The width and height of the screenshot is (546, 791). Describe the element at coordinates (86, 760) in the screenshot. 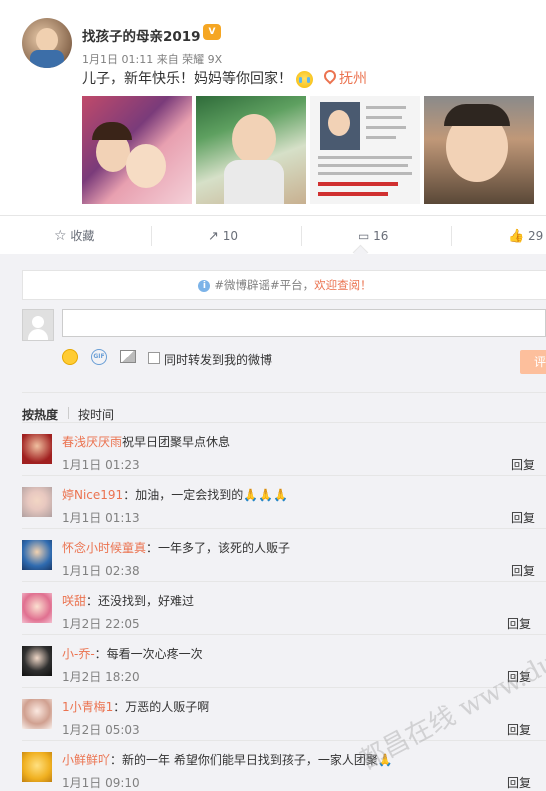

I see `commenter-name: 小鲜鲜吖` at that location.